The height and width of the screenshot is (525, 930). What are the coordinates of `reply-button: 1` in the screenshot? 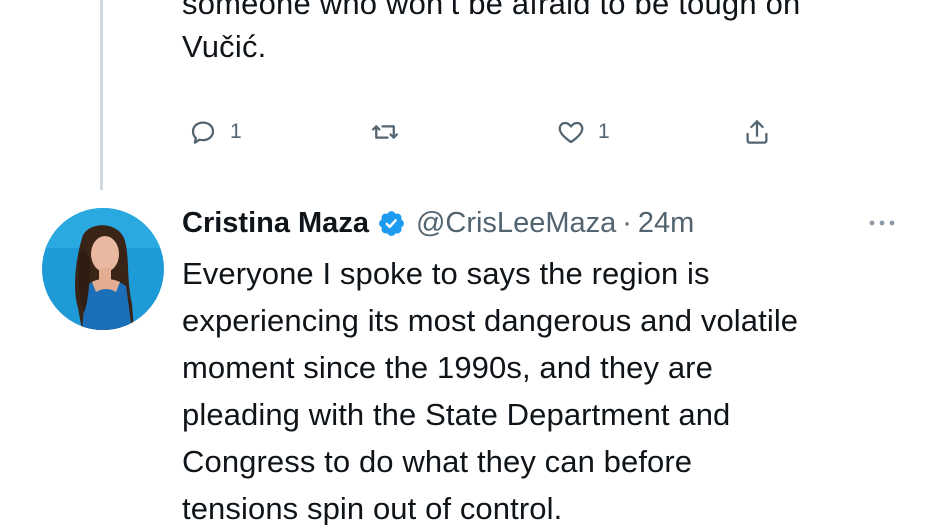 It's located at (215, 132).